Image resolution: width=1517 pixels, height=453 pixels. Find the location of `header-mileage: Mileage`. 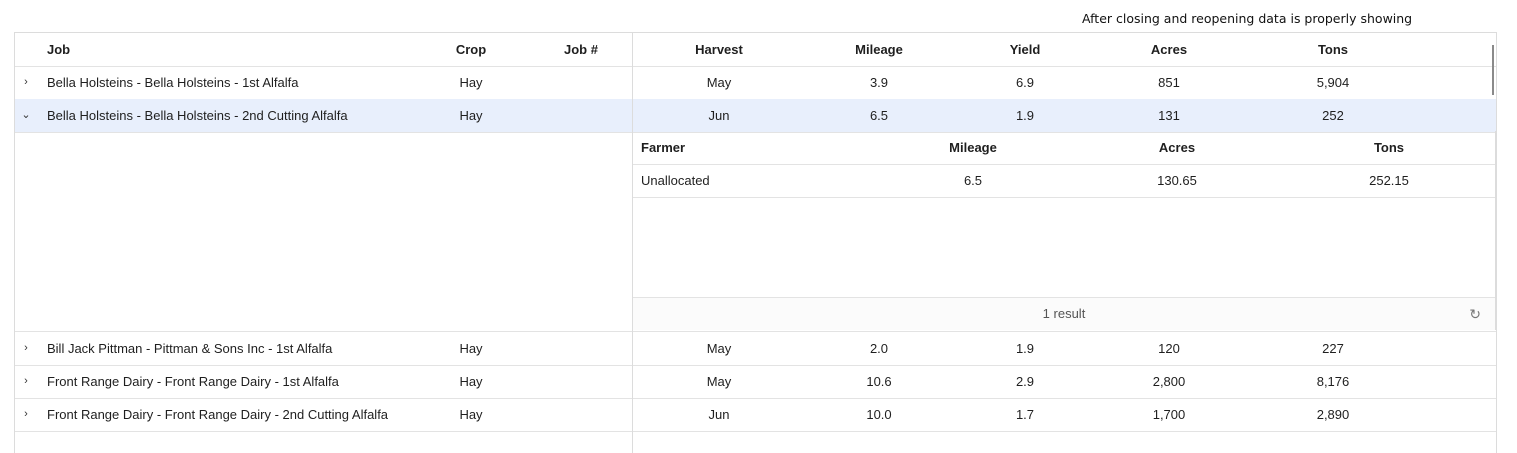

header-mileage: Mileage is located at coordinates (879, 49).